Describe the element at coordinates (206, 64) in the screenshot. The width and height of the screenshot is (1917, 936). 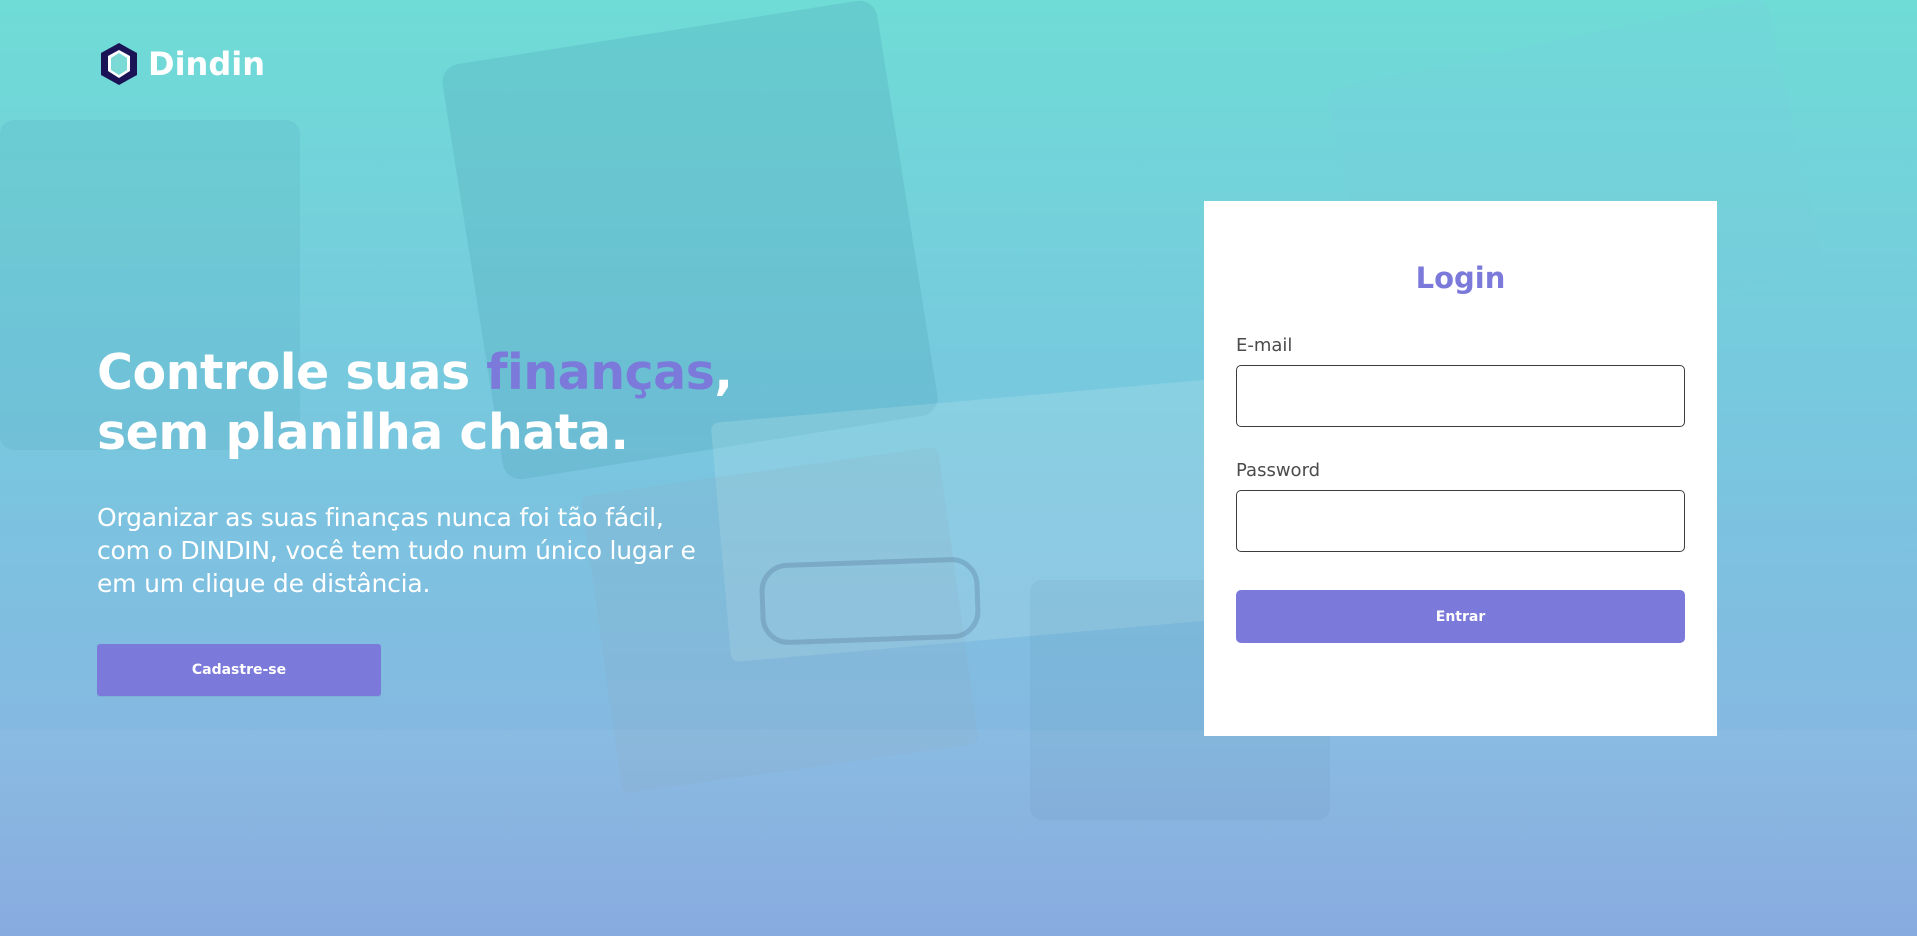
I see `brand-name: Dindin` at that location.